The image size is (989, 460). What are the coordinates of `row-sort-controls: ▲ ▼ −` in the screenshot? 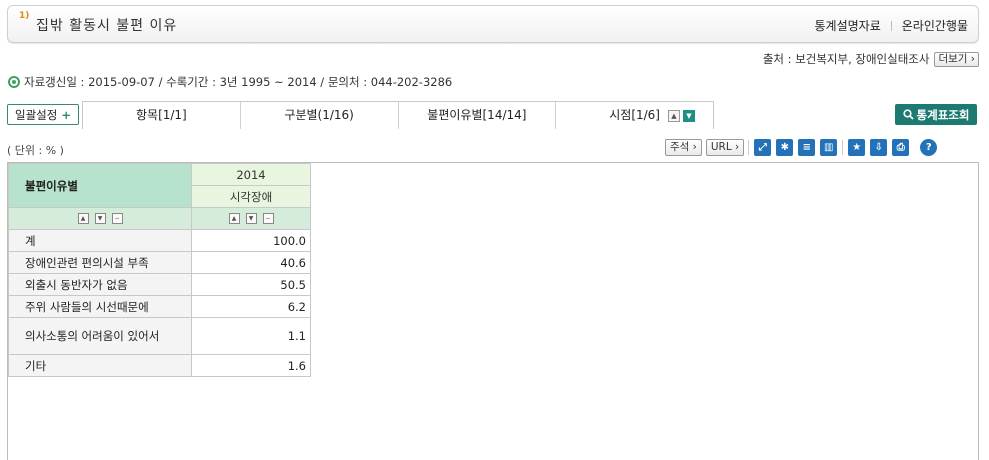 It's located at (100, 218).